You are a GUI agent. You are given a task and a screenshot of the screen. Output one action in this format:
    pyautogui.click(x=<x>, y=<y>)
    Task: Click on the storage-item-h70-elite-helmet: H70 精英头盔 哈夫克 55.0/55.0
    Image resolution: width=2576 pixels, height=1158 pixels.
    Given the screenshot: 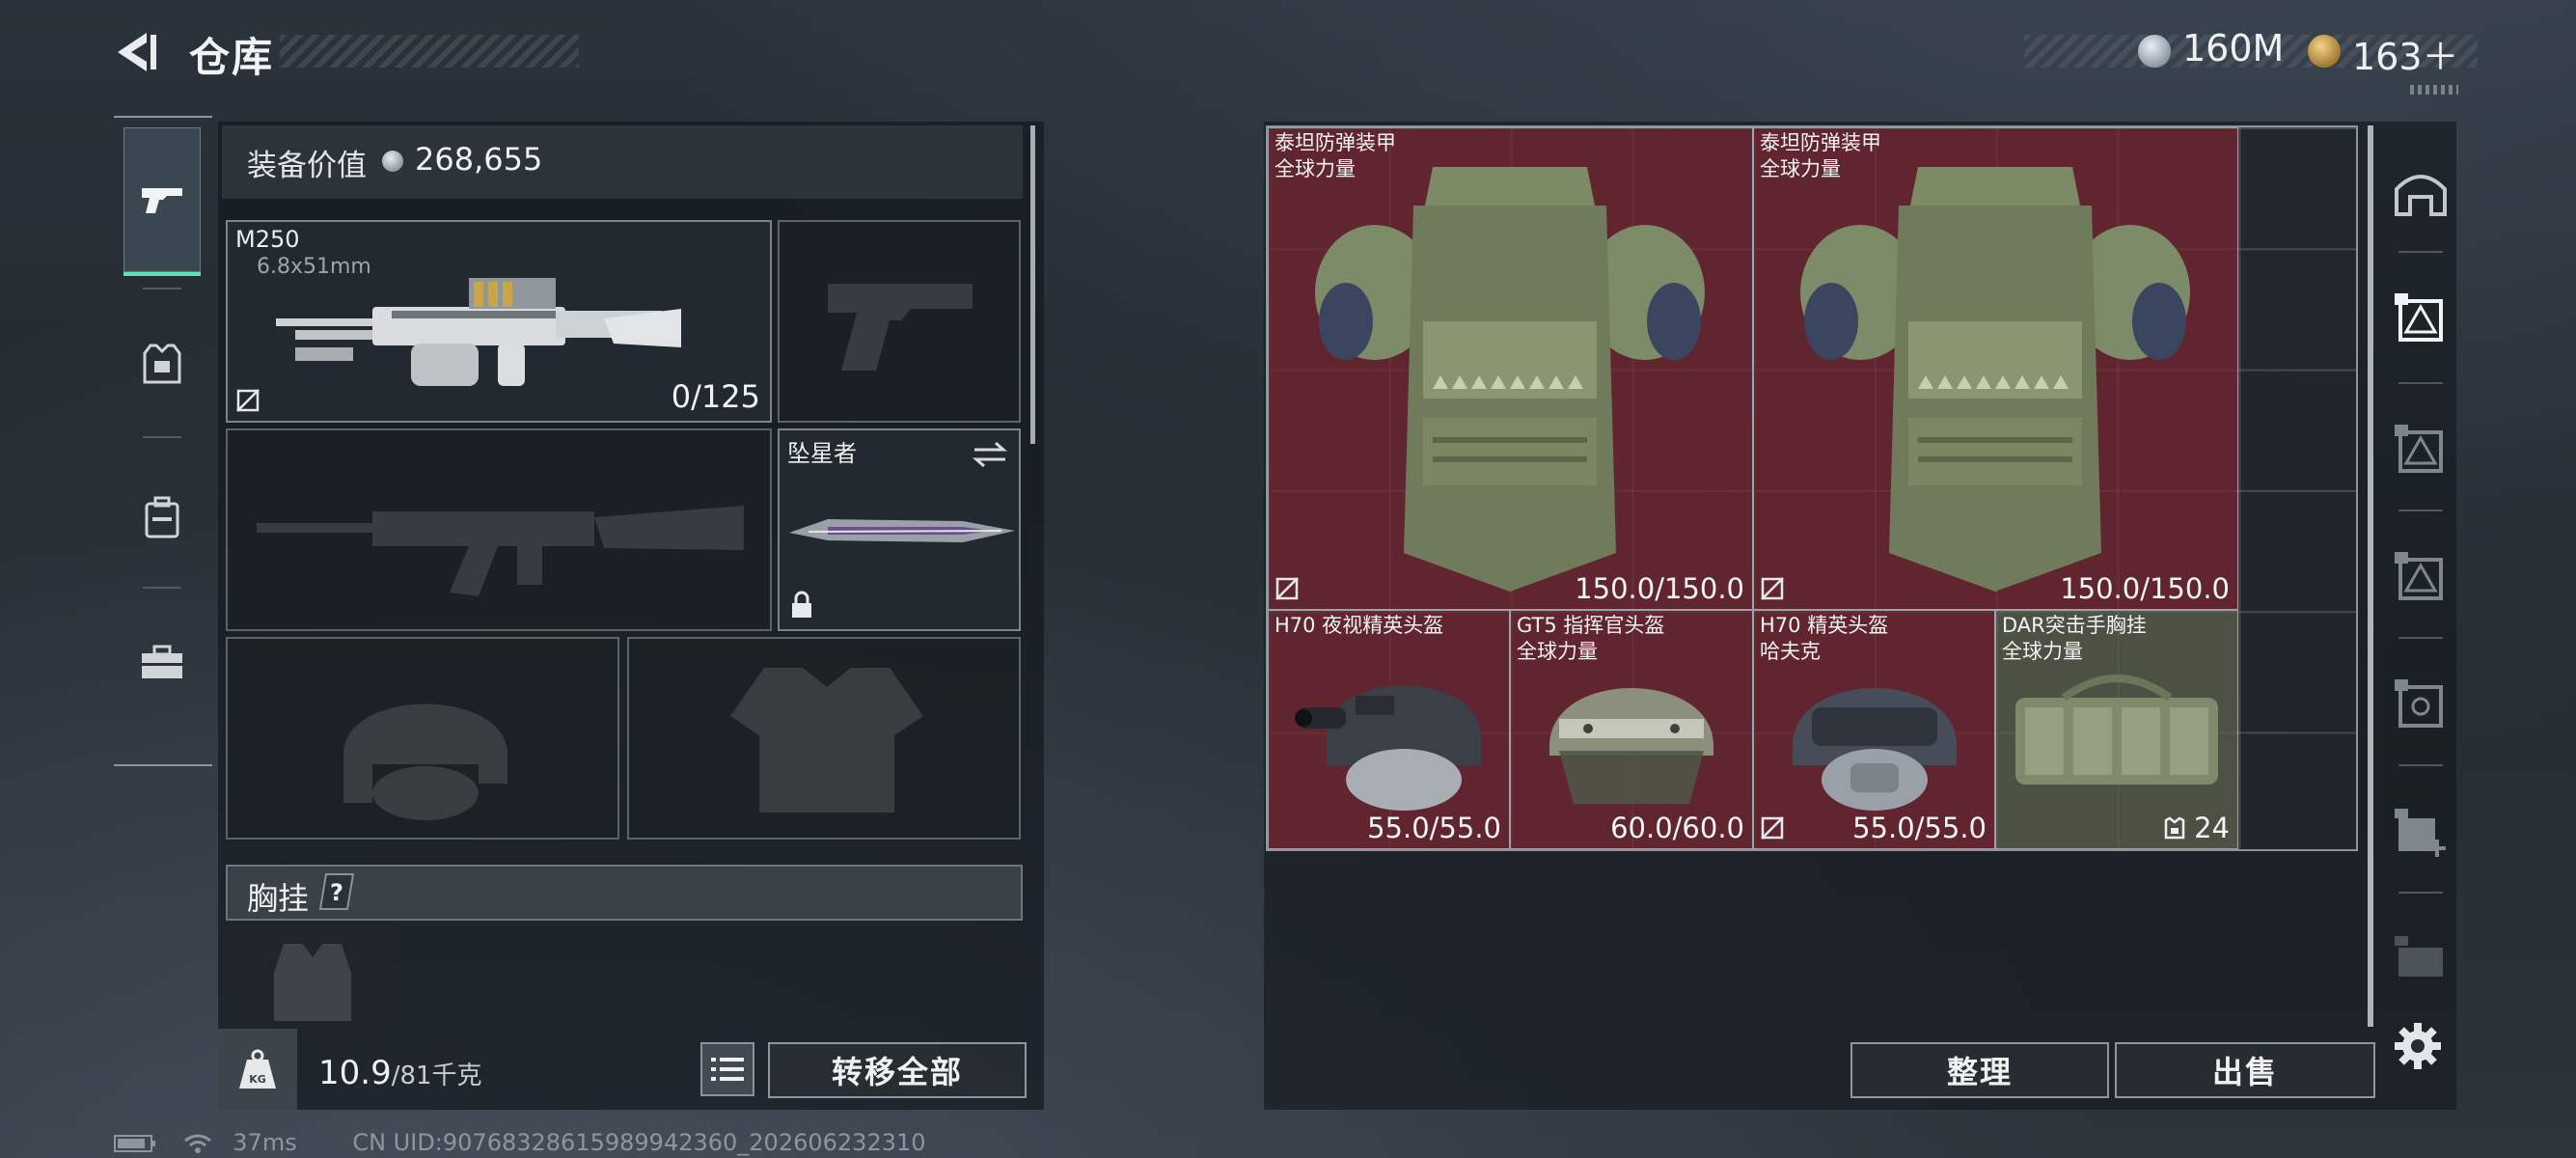 What is the action you would take?
    pyautogui.click(x=1874, y=729)
    